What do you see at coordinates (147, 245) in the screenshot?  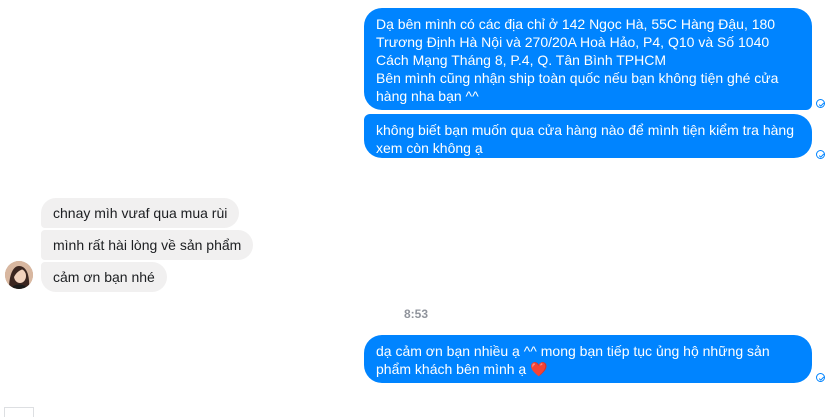 I see `incoming-message-2: mình rất hài lòng về sản phẩm` at bounding box center [147, 245].